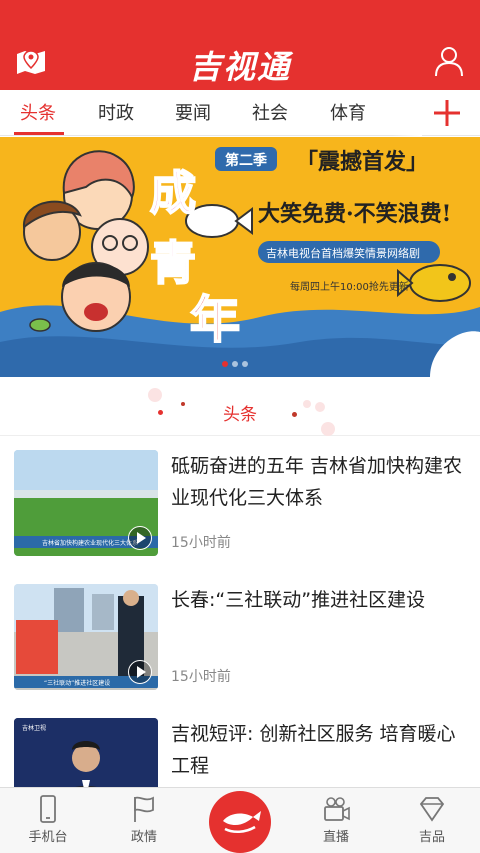  Describe the element at coordinates (240, 415) in the screenshot. I see `section-title: 头条` at that location.